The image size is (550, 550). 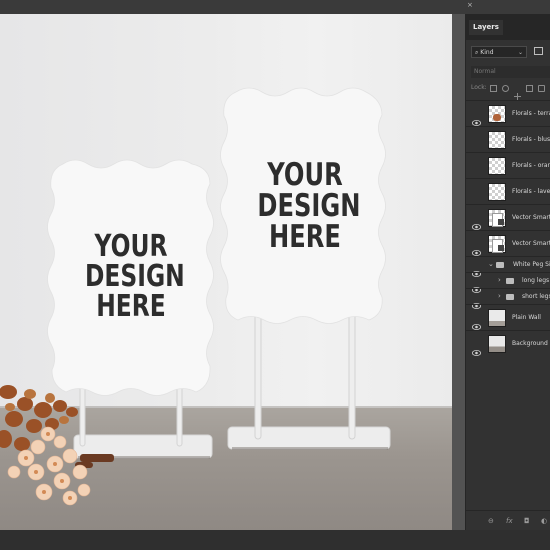 I want to click on left-sign-design-text: YOUR DESIGN HERE, so click(x=134, y=276).